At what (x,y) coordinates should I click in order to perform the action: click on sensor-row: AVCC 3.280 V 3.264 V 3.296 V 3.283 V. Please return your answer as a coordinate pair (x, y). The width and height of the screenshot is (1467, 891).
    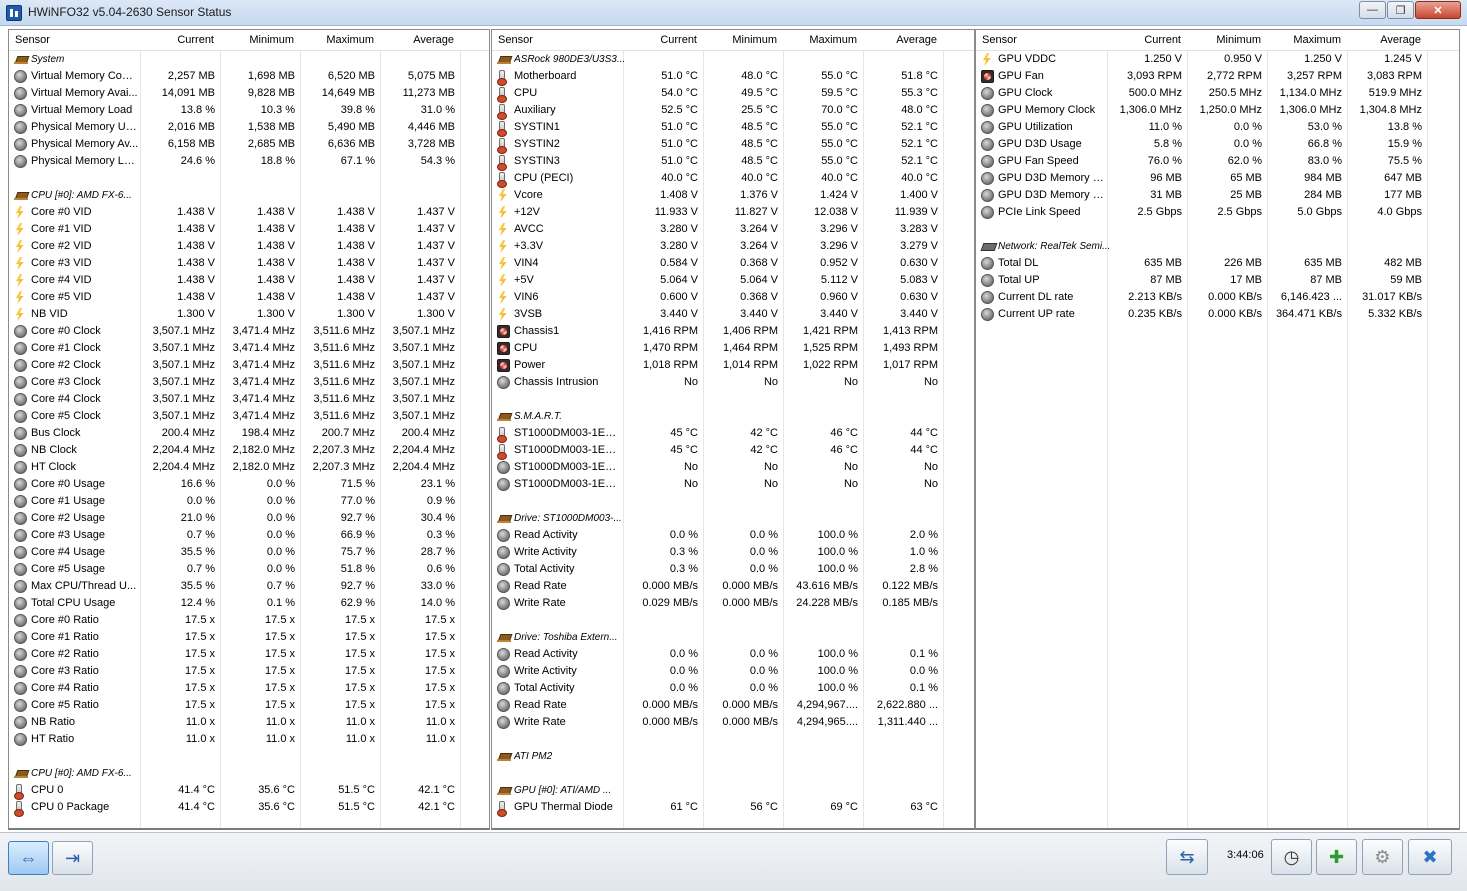
    Looking at the image, I should click on (733, 229).